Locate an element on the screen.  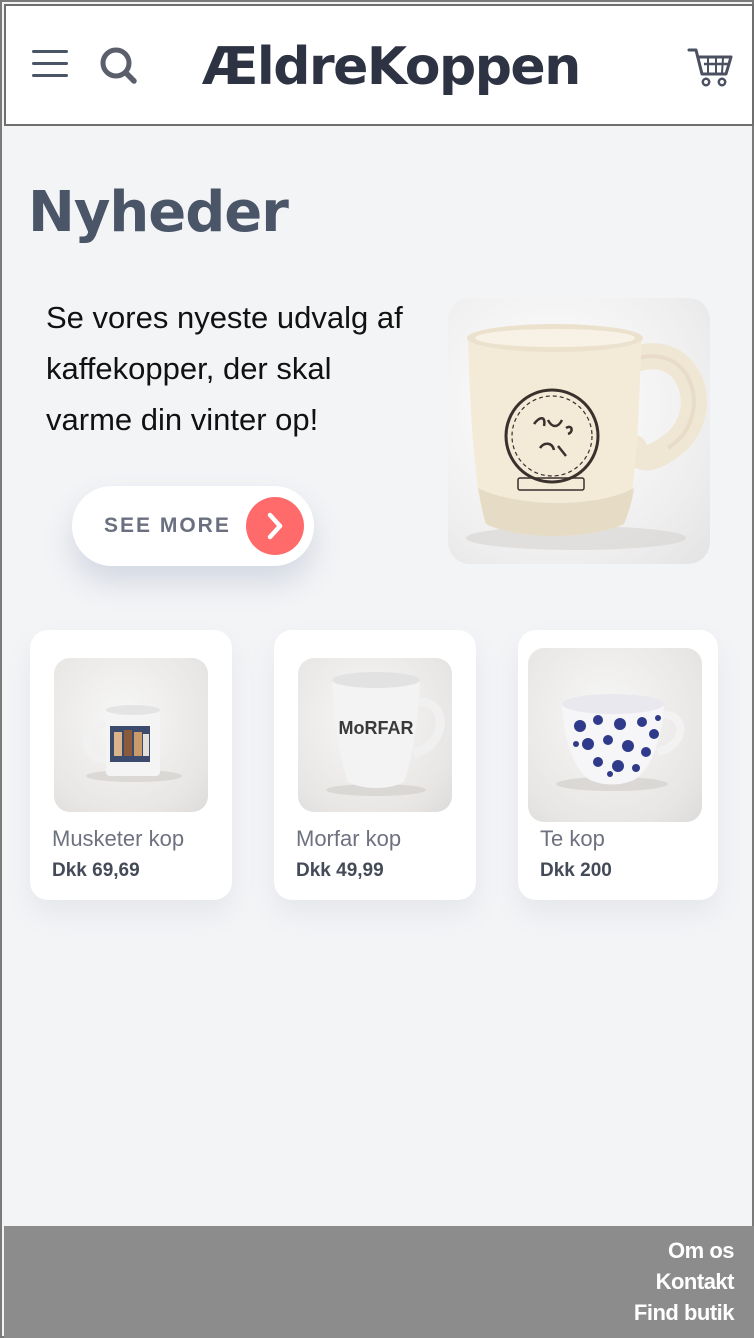
top-navigation-bar: ÆldreKoppen is located at coordinates (379, 65).